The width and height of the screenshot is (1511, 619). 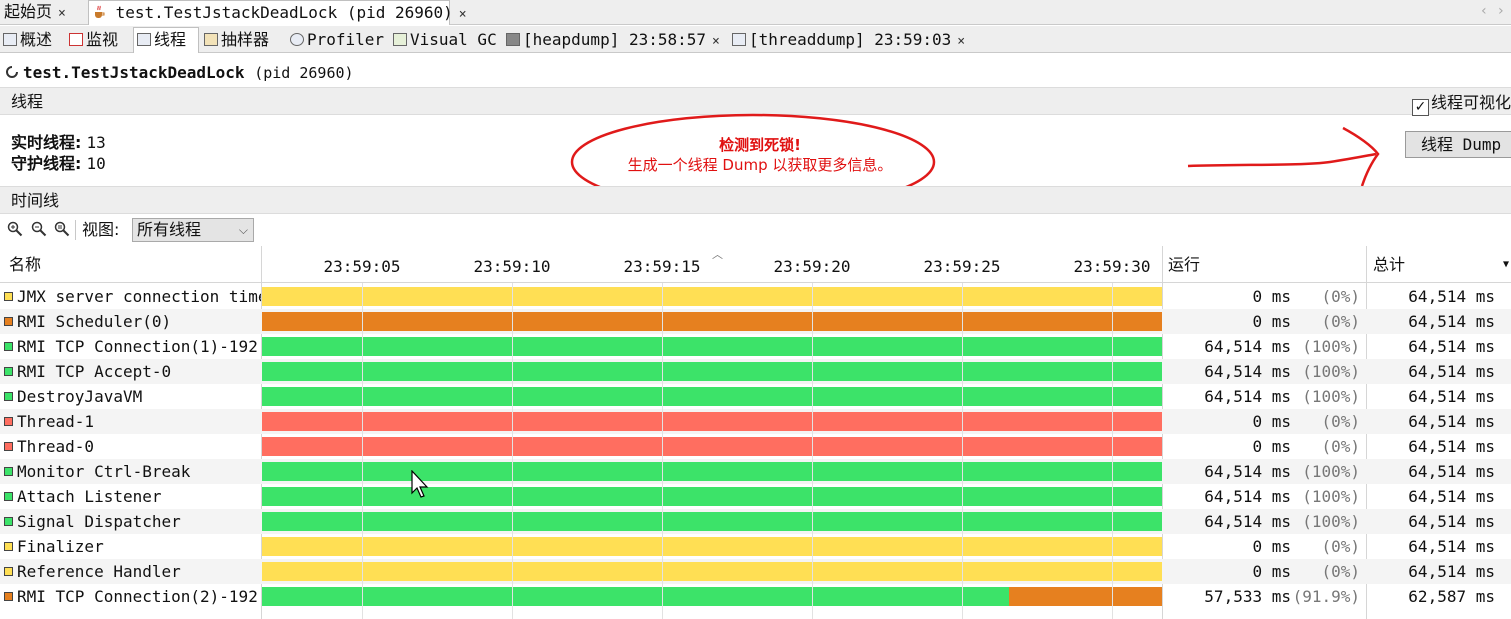 What do you see at coordinates (56, 421) in the screenshot?
I see `thread-name: Thread-1` at bounding box center [56, 421].